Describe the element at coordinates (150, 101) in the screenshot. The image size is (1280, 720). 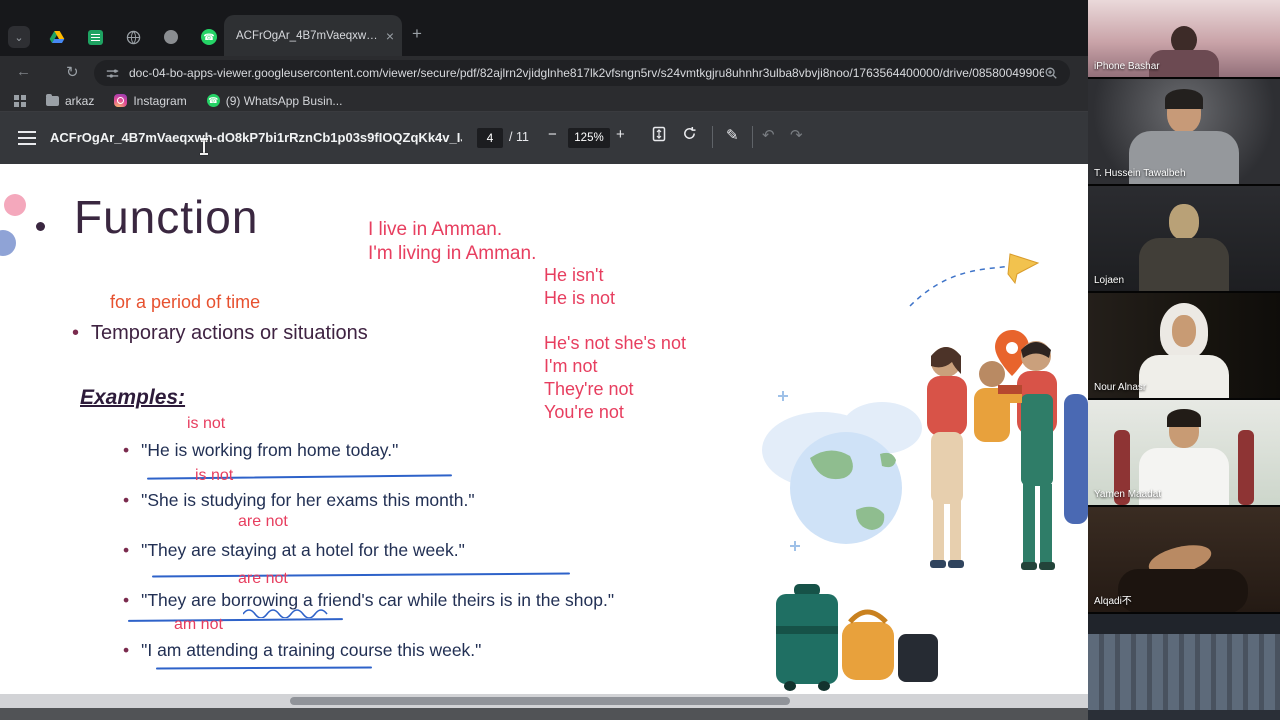
I see `bookmark-instagram: Instagram` at that location.